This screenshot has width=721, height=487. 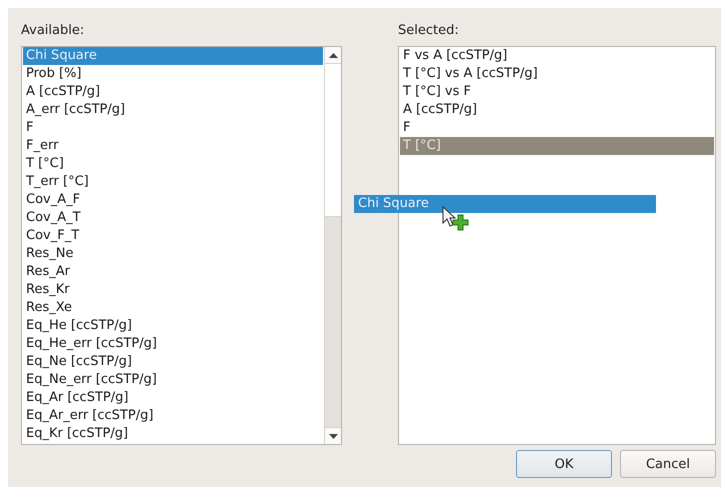 What do you see at coordinates (173, 398) in the screenshot?
I see `list-item: Eq_Ar [ccSTP/g]` at bounding box center [173, 398].